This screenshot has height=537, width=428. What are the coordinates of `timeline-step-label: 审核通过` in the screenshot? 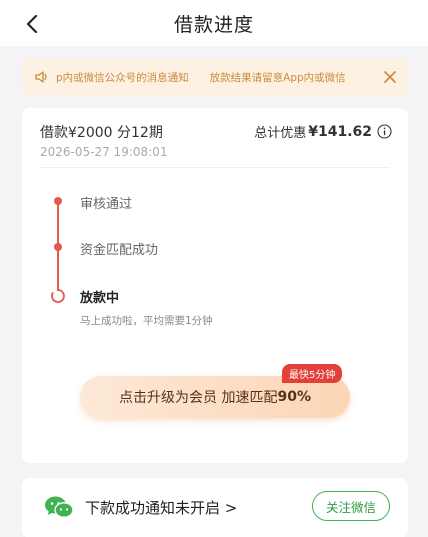 It's located at (106, 204).